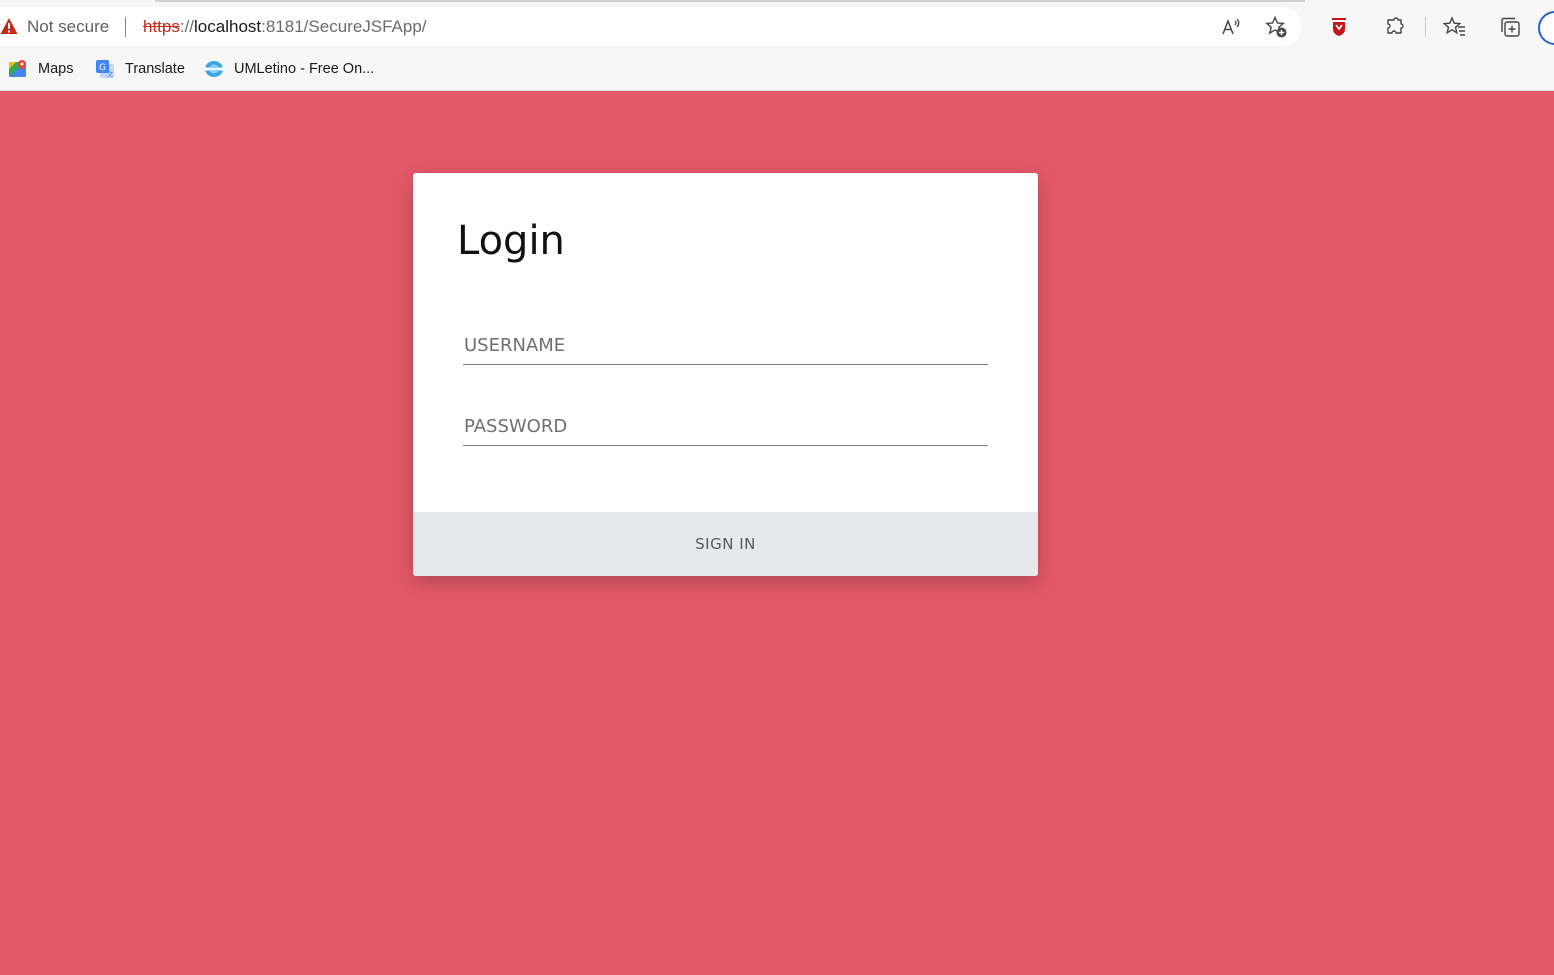  Describe the element at coordinates (161, 26) in the screenshot. I see `url-scheme: https` at that location.